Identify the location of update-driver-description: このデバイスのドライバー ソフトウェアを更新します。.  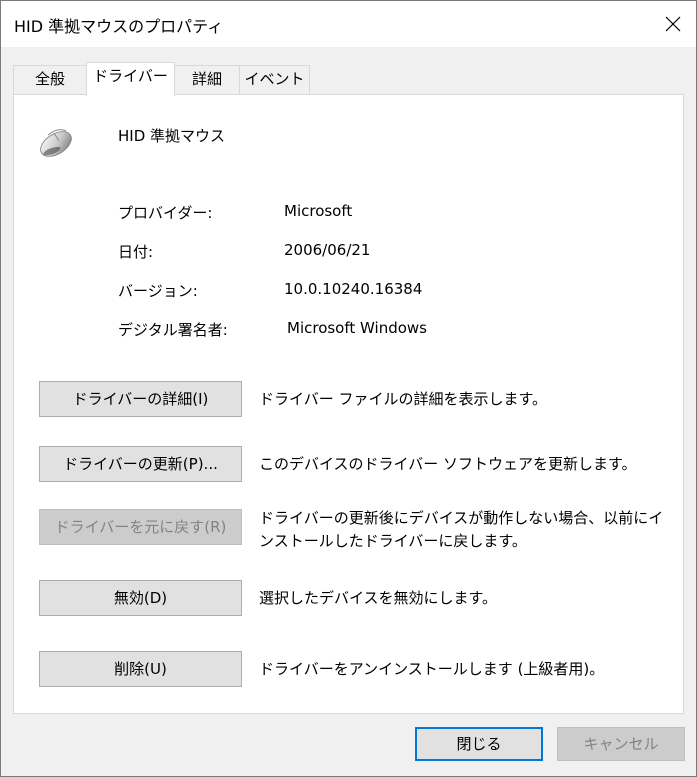
(448, 464).